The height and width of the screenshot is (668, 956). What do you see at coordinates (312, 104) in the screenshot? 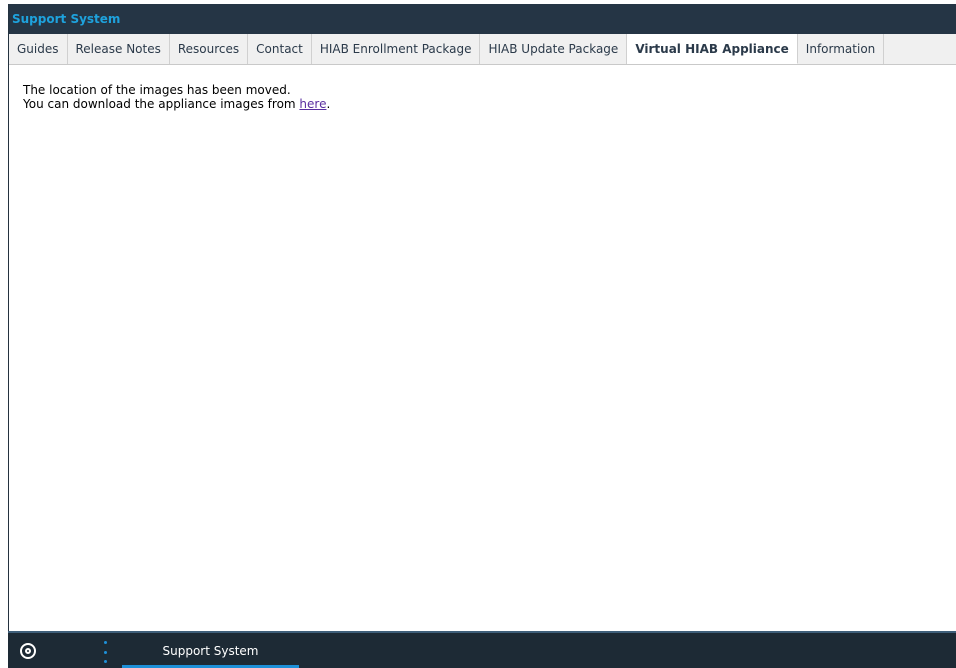
I see `download-link: here` at bounding box center [312, 104].